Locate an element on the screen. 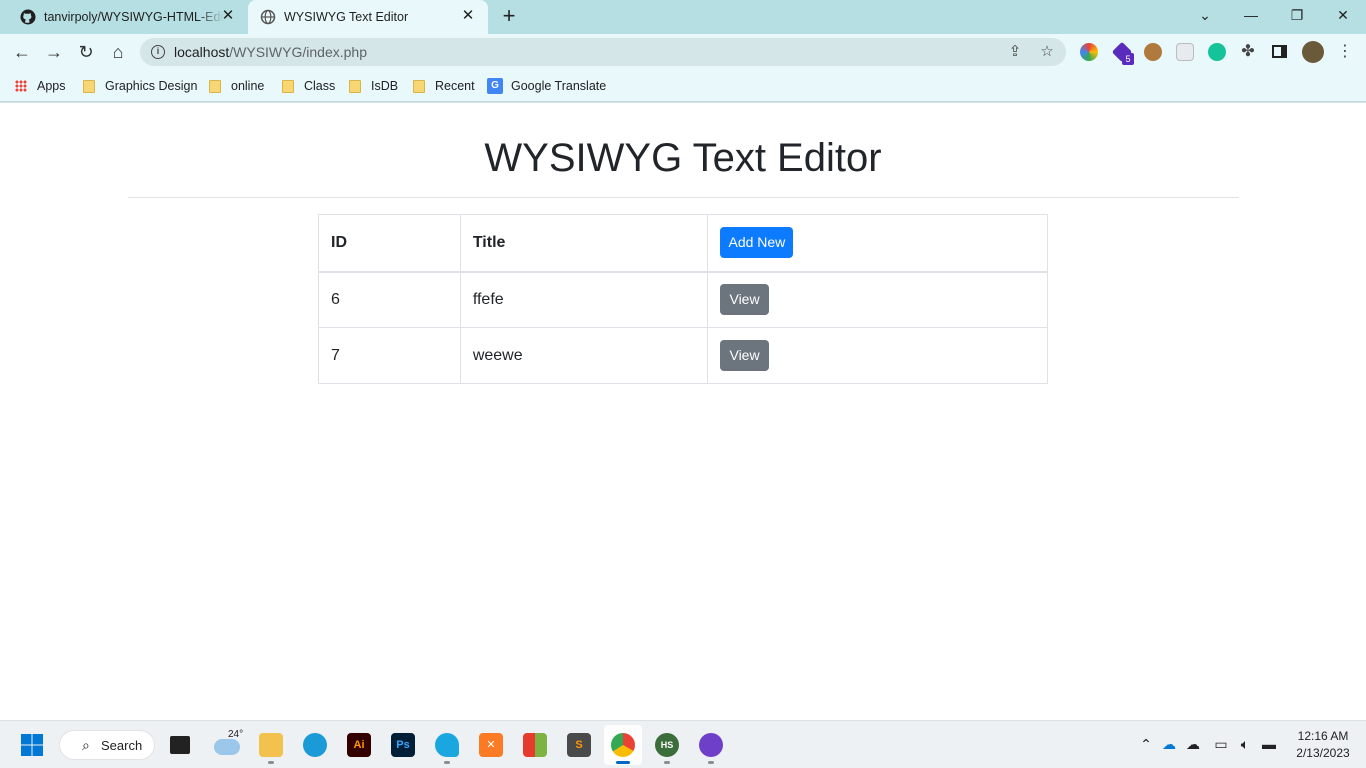 This screenshot has width=1366, height=768. bookmark-apps: Apps is located at coordinates (40, 86).